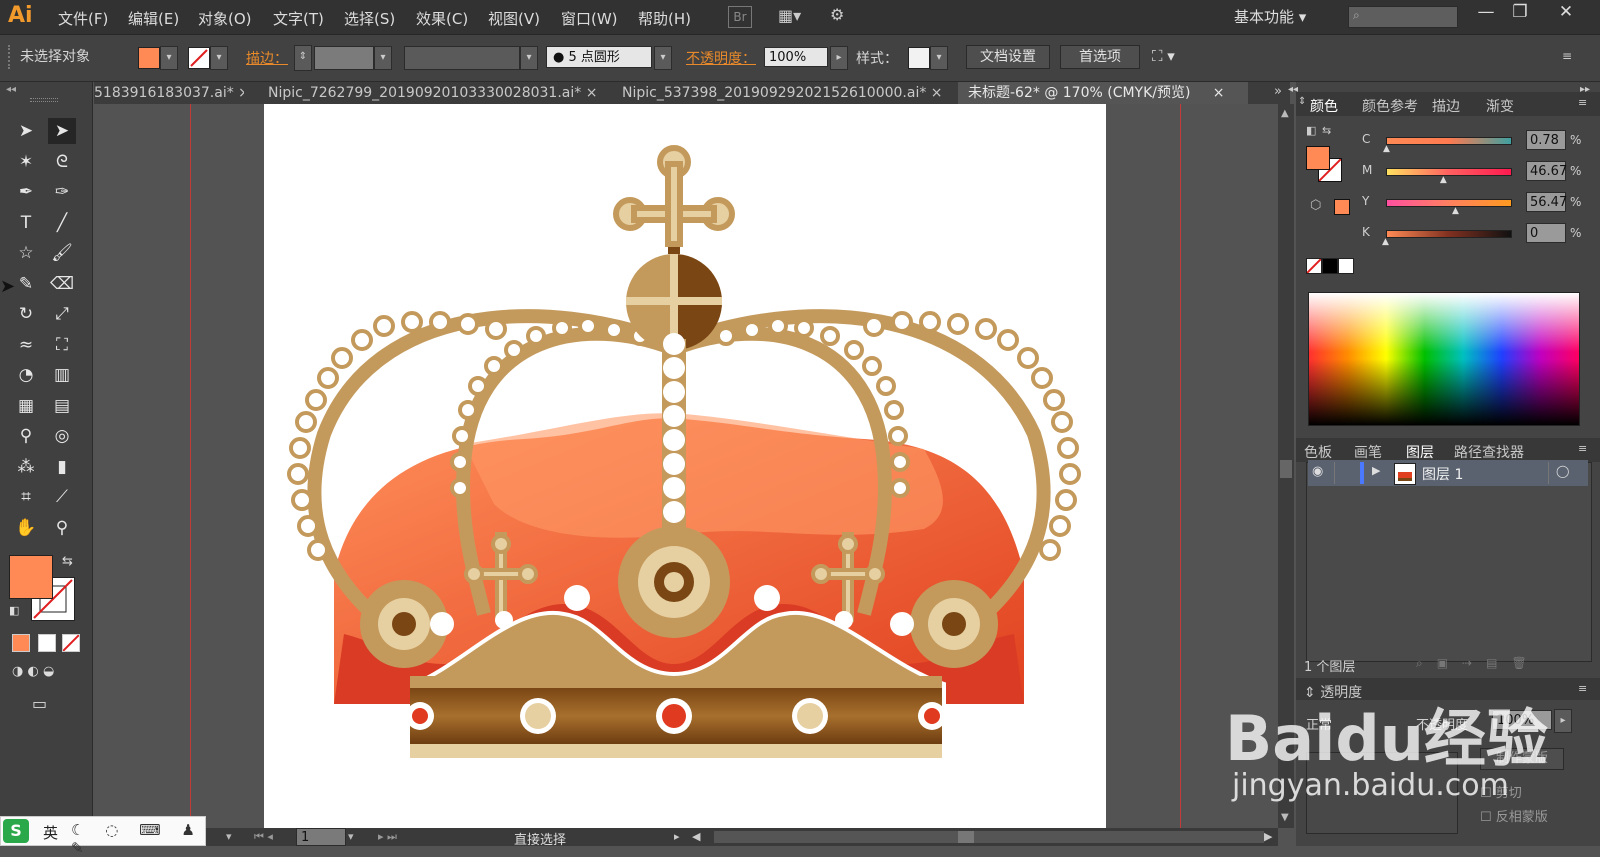  What do you see at coordinates (83, 18) in the screenshot?
I see `menu-file: 文件(F)` at bounding box center [83, 18].